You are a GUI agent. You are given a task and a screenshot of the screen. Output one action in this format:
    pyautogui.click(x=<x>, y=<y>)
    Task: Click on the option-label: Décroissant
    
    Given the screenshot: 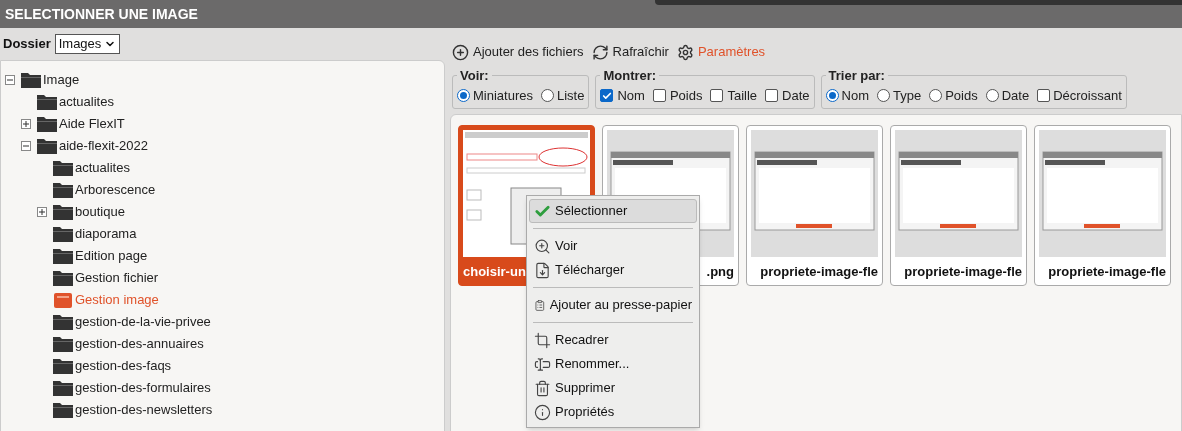 What is the action you would take?
    pyautogui.click(x=1087, y=95)
    